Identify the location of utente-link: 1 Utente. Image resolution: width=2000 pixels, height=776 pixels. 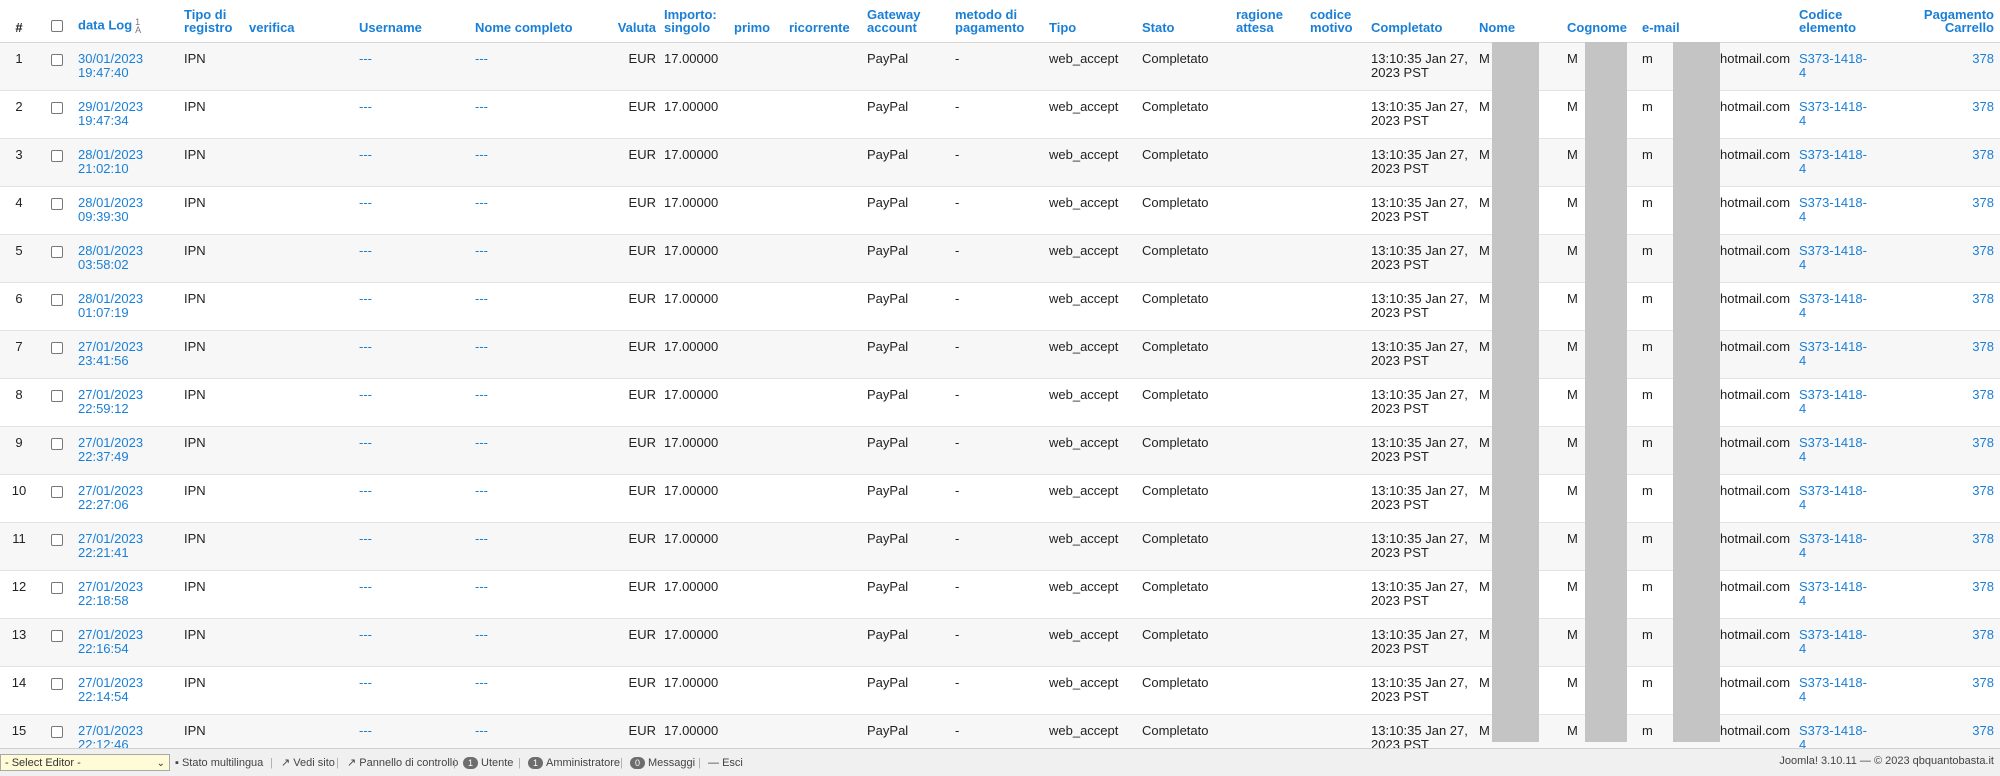
(488, 763).